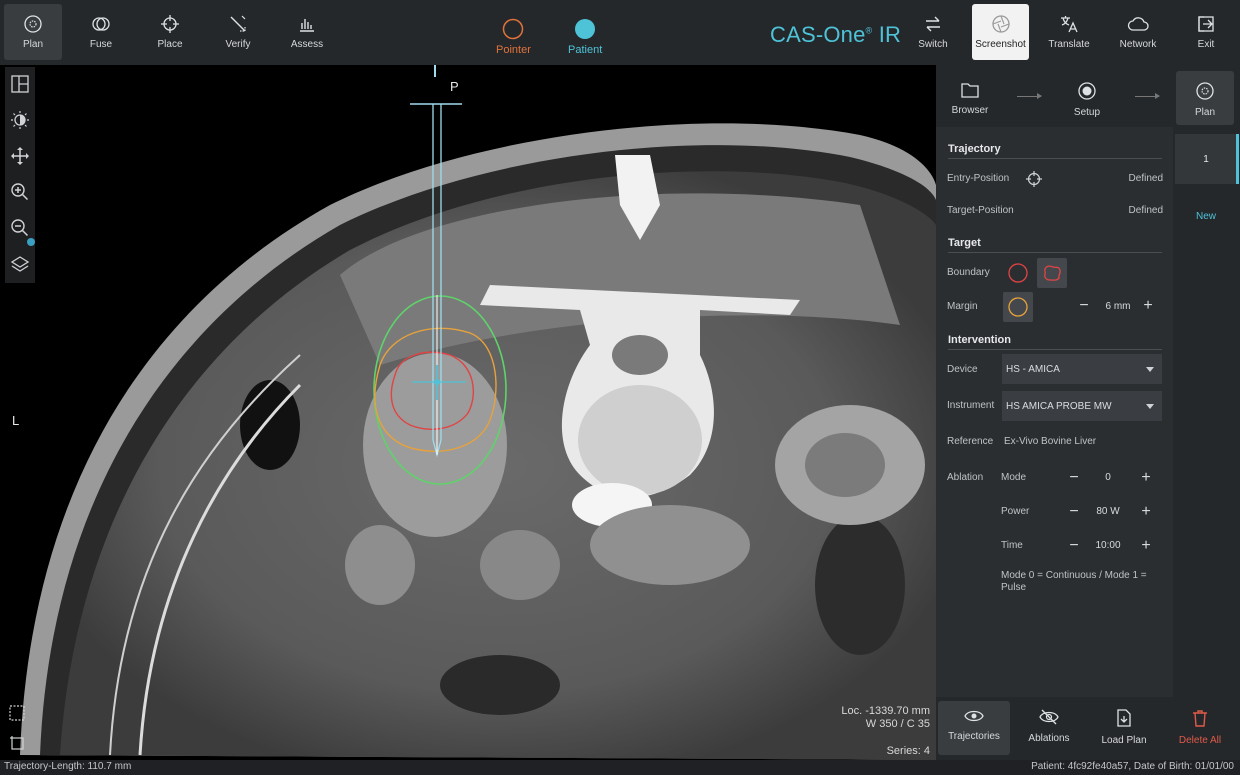 This screenshot has width=1240, height=775. I want to click on toolbar-assess-button: Assess, so click(307, 32).